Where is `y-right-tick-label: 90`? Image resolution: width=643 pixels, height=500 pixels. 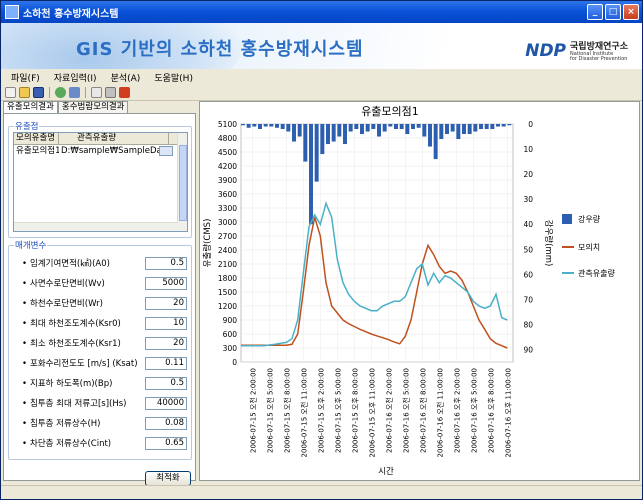 y-right-tick-label: 90 is located at coordinates (528, 349).